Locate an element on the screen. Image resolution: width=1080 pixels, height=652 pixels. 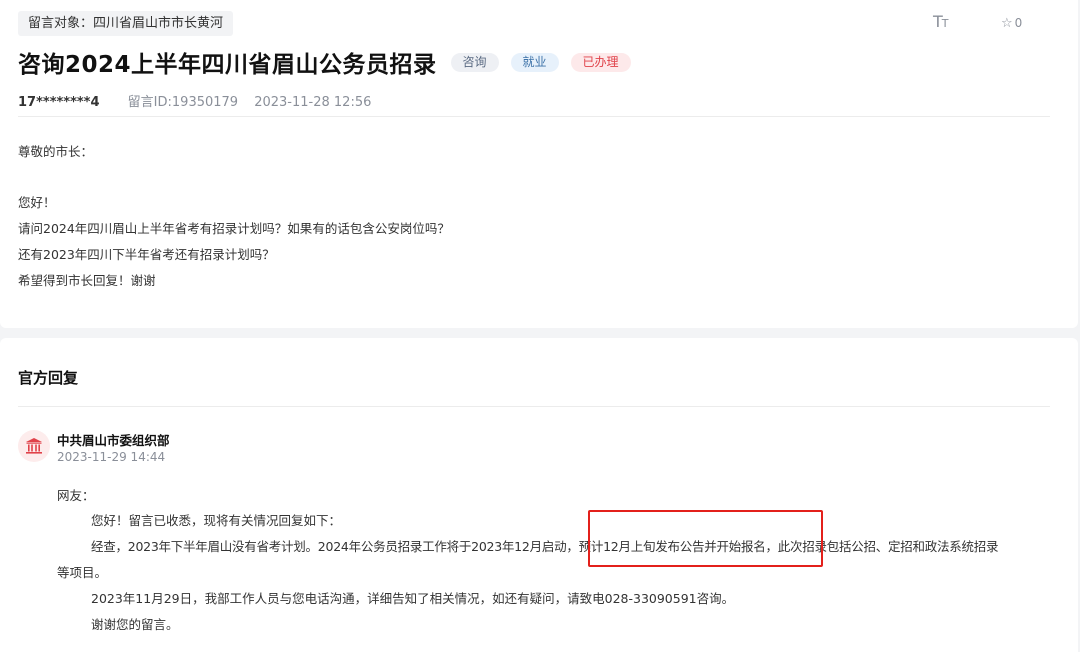
favorite-count: 0 is located at coordinates (1018, 23).